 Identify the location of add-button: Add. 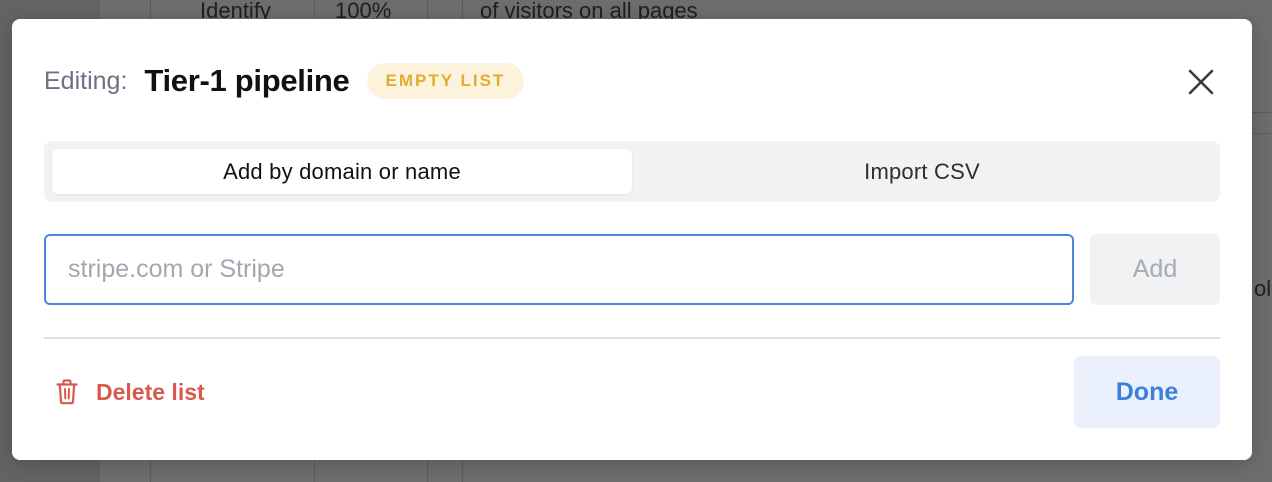
(1155, 269).